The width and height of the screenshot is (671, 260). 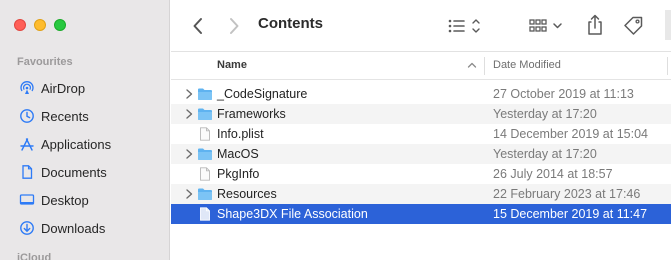 I want to click on back-button, so click(x=198, y=26).